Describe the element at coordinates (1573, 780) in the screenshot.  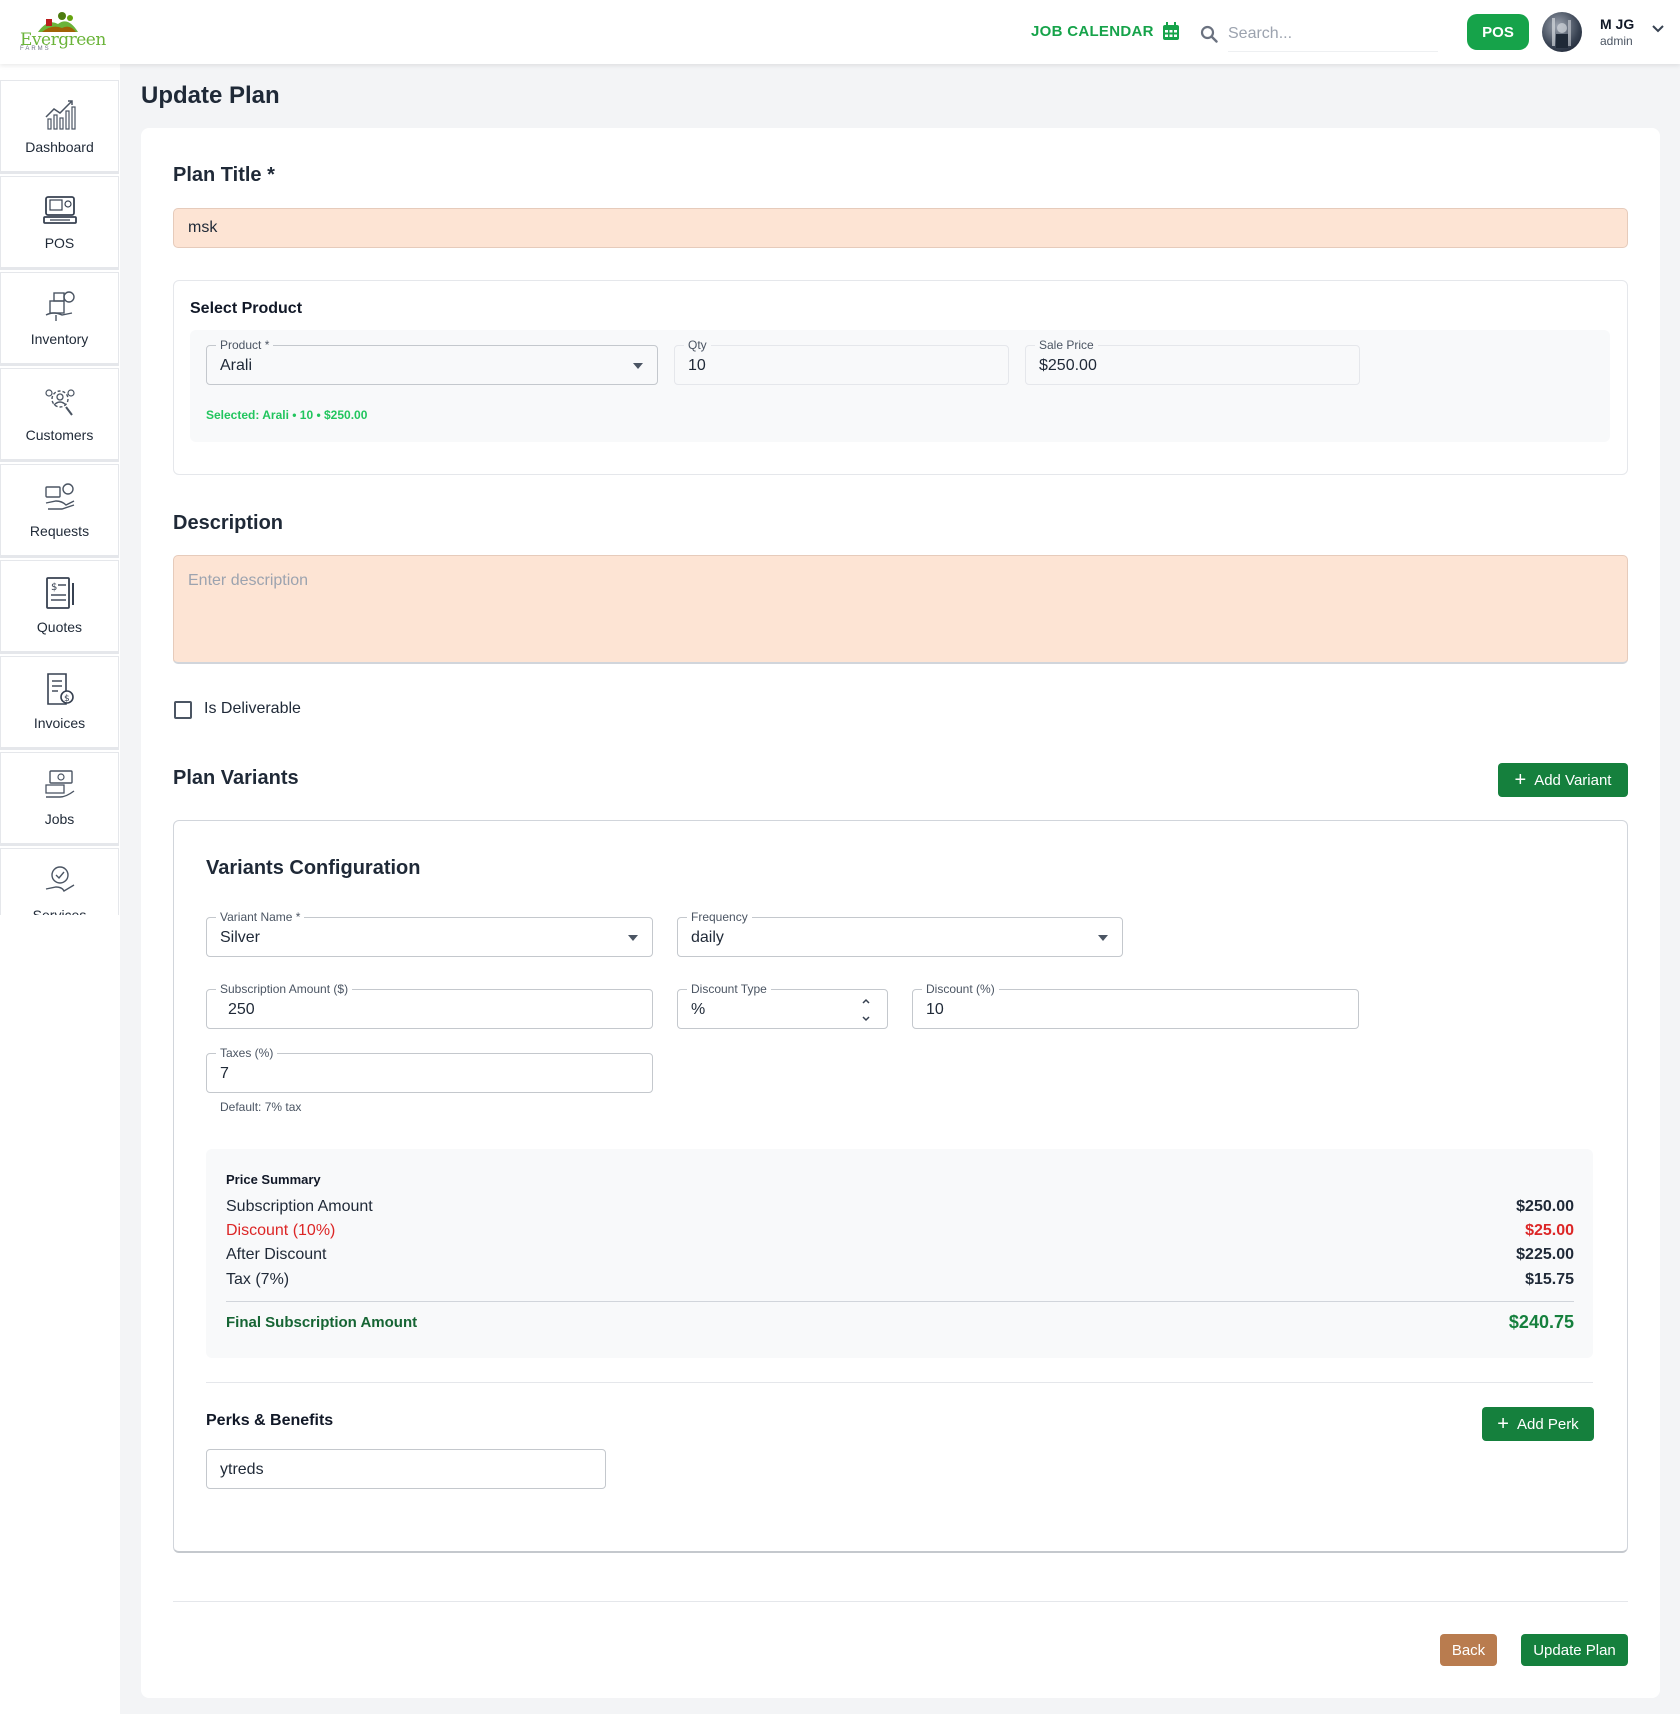
I see `add-variant-label: Add Variant` at that location.